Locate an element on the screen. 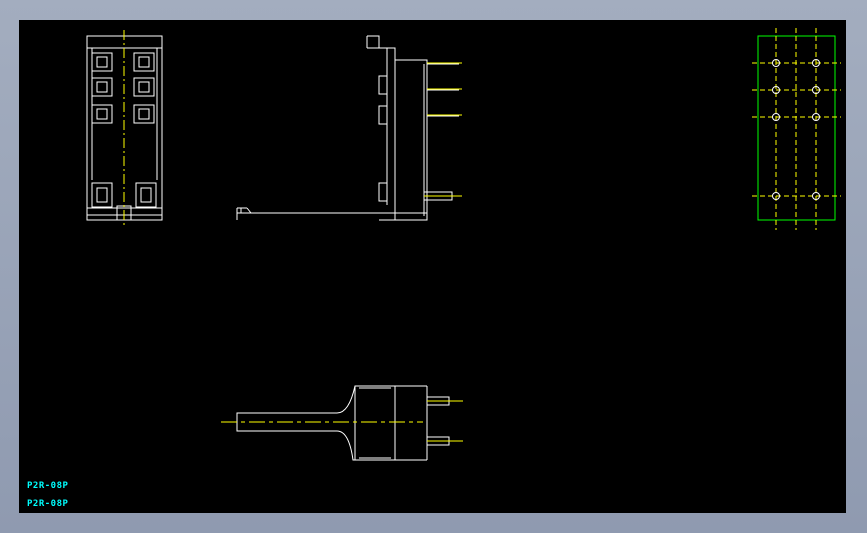 The height and width of the screenshot is (533, 867). side-view-centerlines is located at coordinates (443, 129).